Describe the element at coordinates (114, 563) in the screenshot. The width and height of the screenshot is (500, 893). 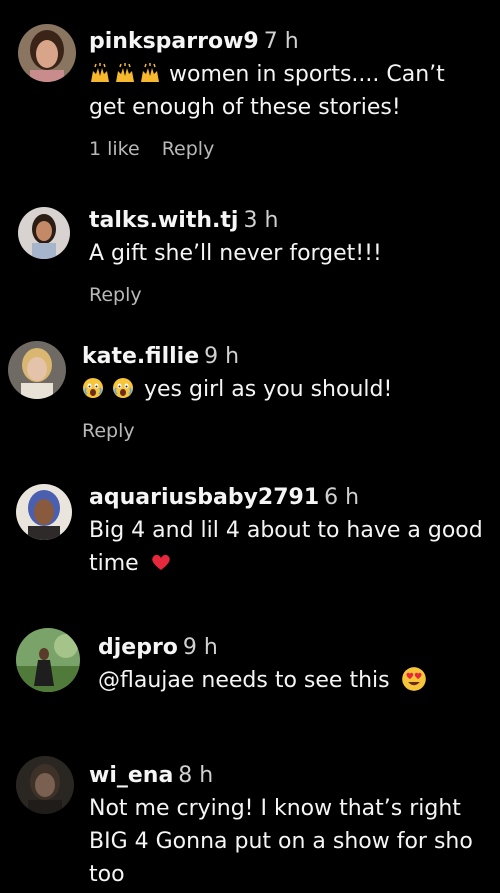
I see `comment-text-line: time` at that location.